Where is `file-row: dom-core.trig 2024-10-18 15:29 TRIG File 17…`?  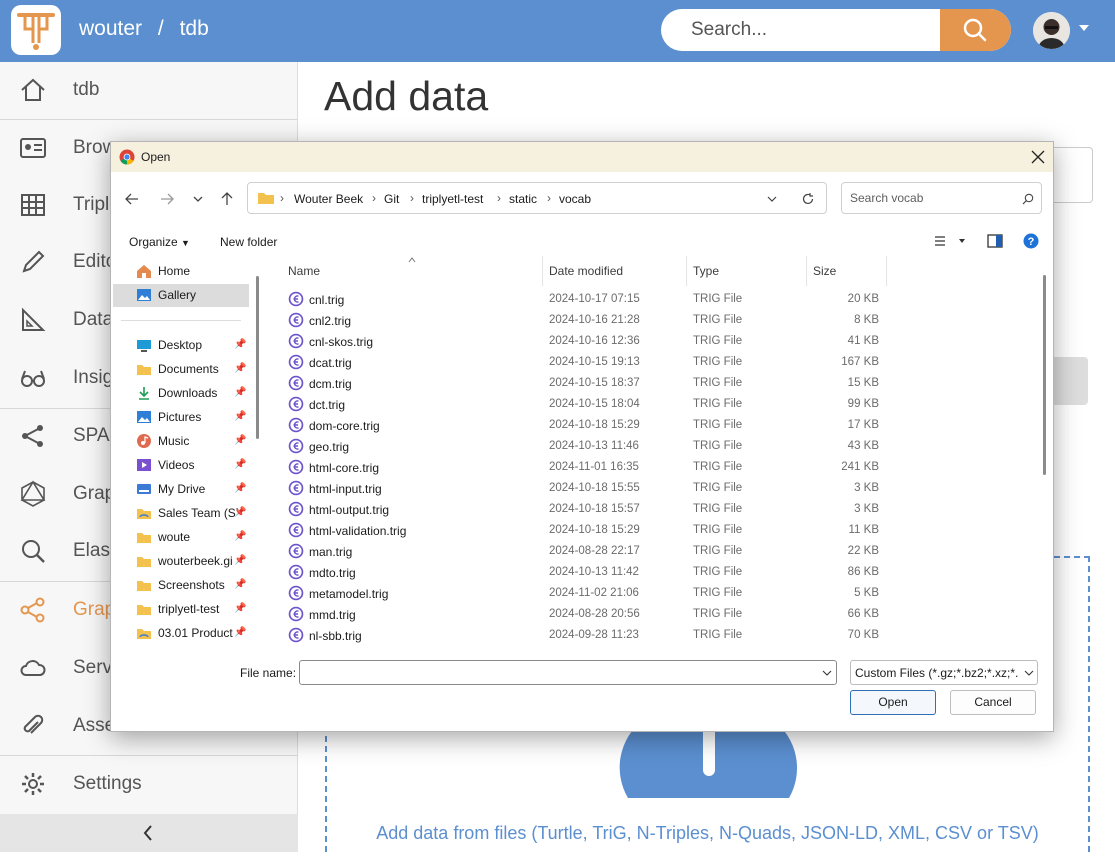
file-row: dom-core.trig 2024-10-18 15:29 TRIG File 17… is located at coordinates (639, 425).